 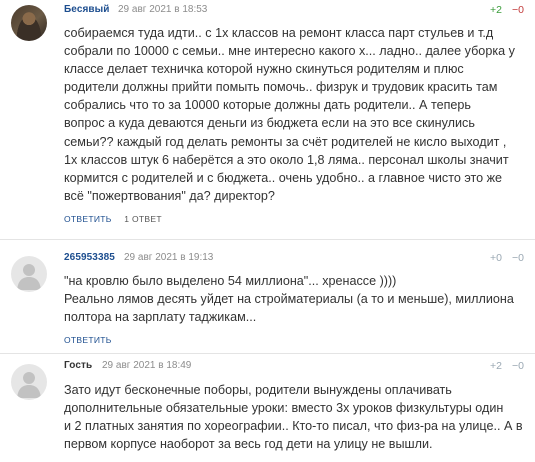 What do you see at coordinates (169, 257) in the screenshot?
I see `comment-date: 29 авг 2021 в 19:13` at bounding box center [169, 257].